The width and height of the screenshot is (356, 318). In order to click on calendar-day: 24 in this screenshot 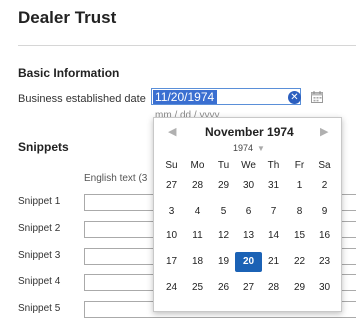, I will do `click(171, 288)`.